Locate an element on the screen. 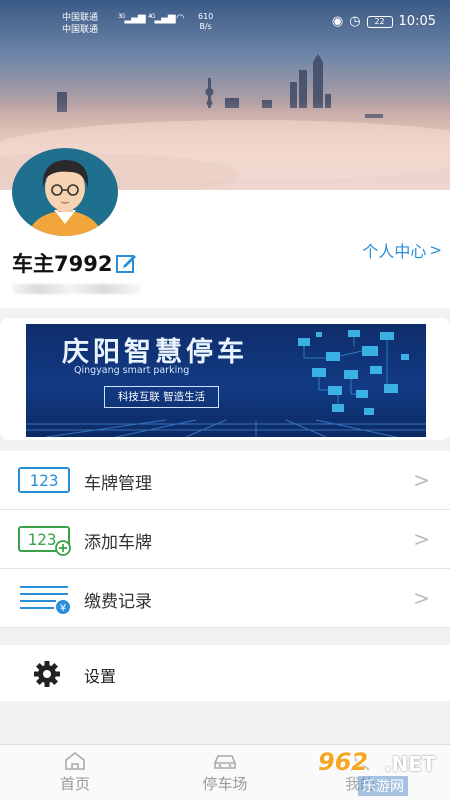  payment-record-icon: ¥ is located at coordinates (45, 599).